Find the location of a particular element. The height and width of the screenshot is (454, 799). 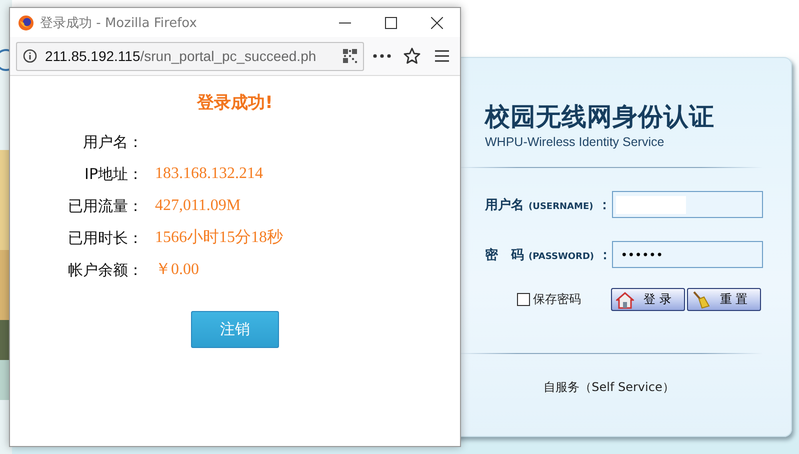

maximize-icon is located at coordinates (391, 22).